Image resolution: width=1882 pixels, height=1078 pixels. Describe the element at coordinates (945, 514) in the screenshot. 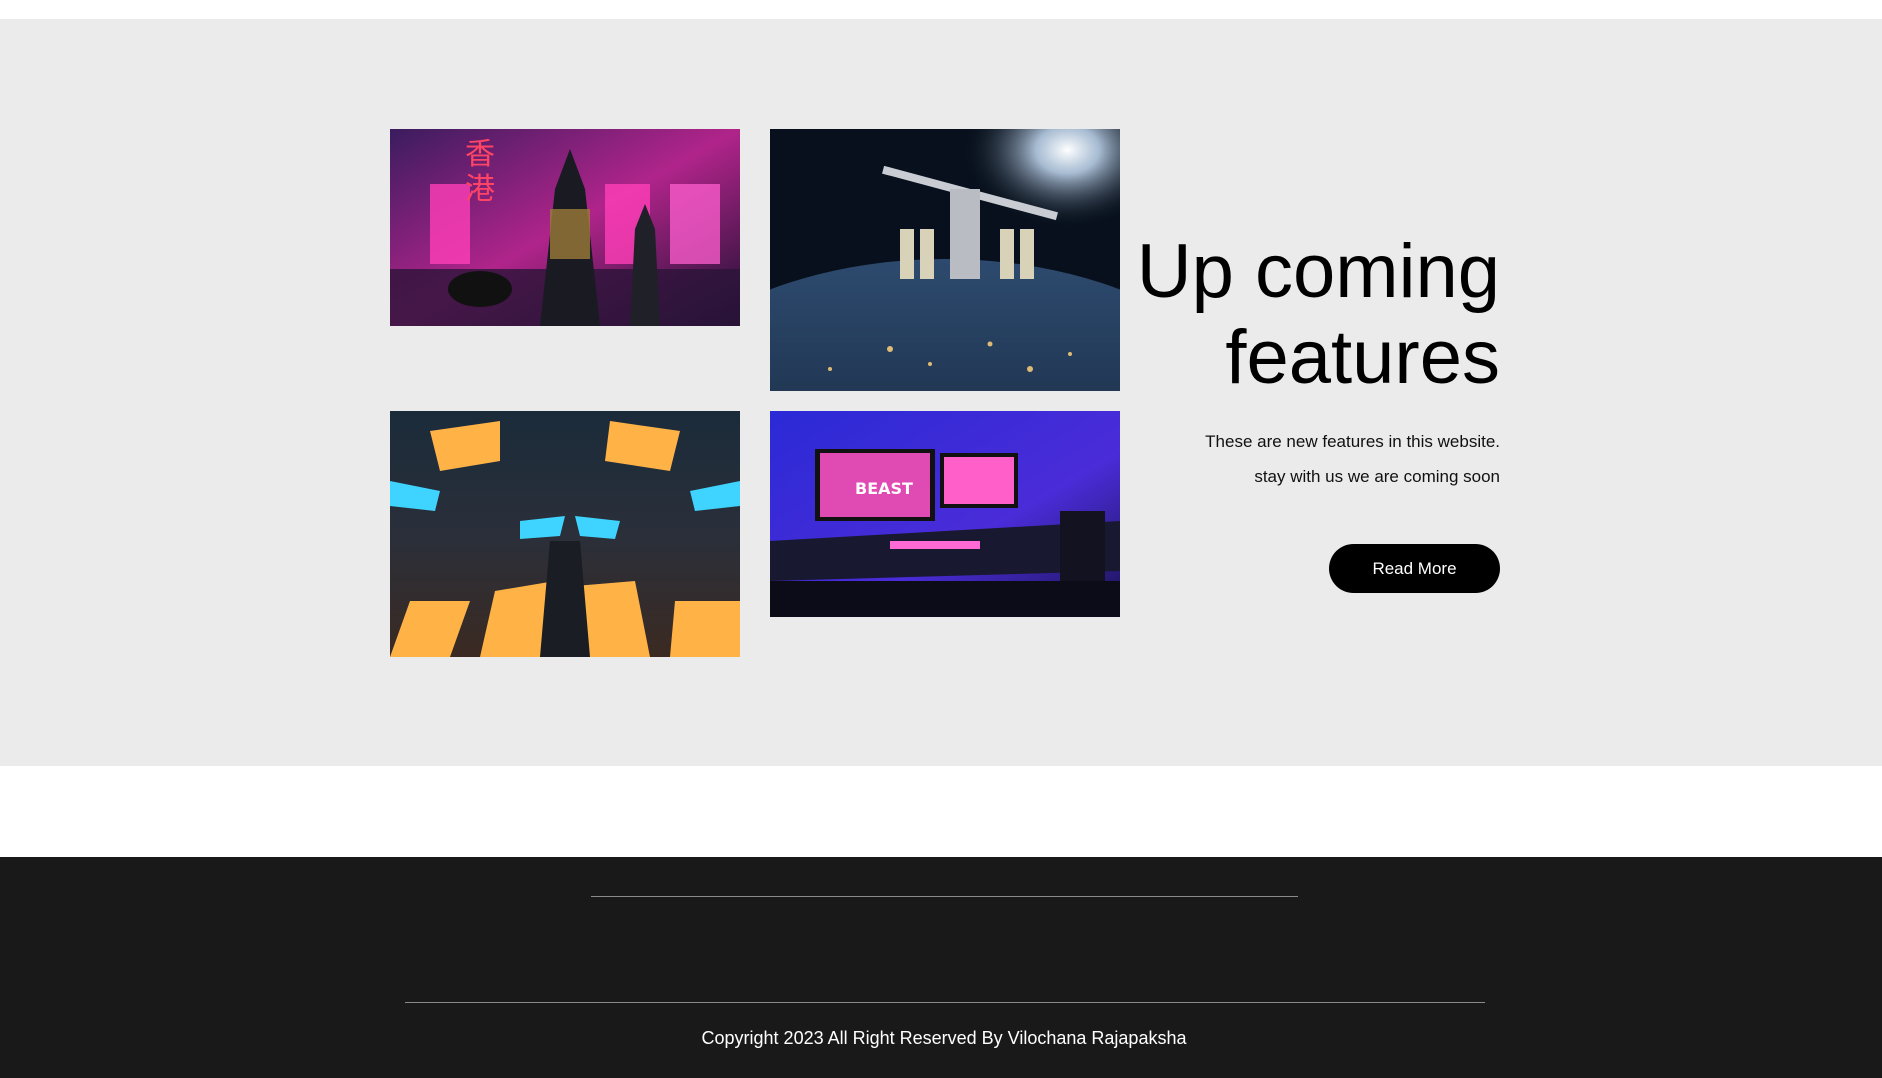

I see `gaming-setup-image: BEAST` at that location.